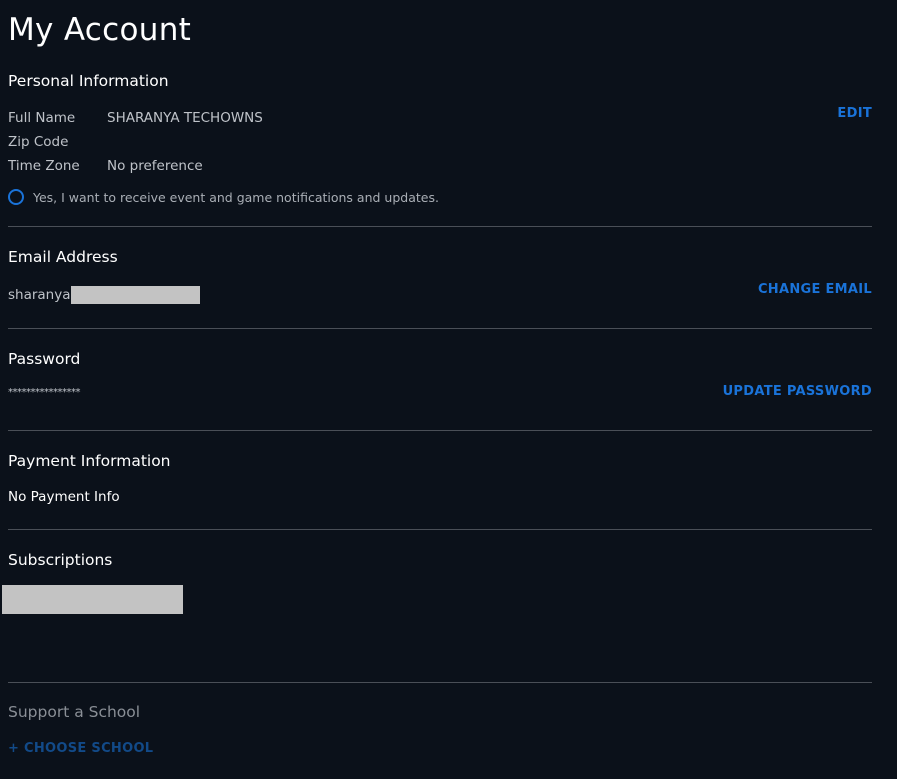 This screenshot has height=779, width=897. I want to click on payment-value: No Payment Info, so click(64, 497).